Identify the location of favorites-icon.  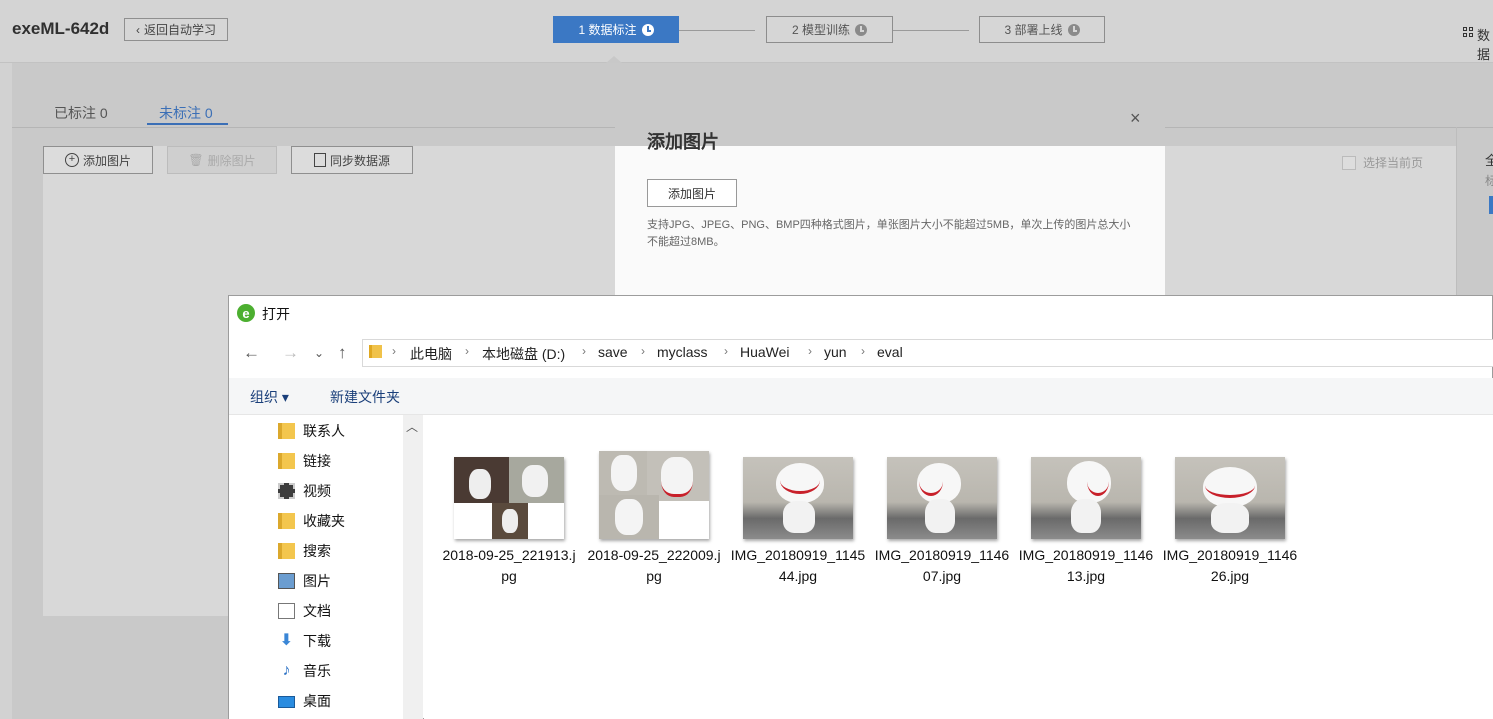
(286, 521).